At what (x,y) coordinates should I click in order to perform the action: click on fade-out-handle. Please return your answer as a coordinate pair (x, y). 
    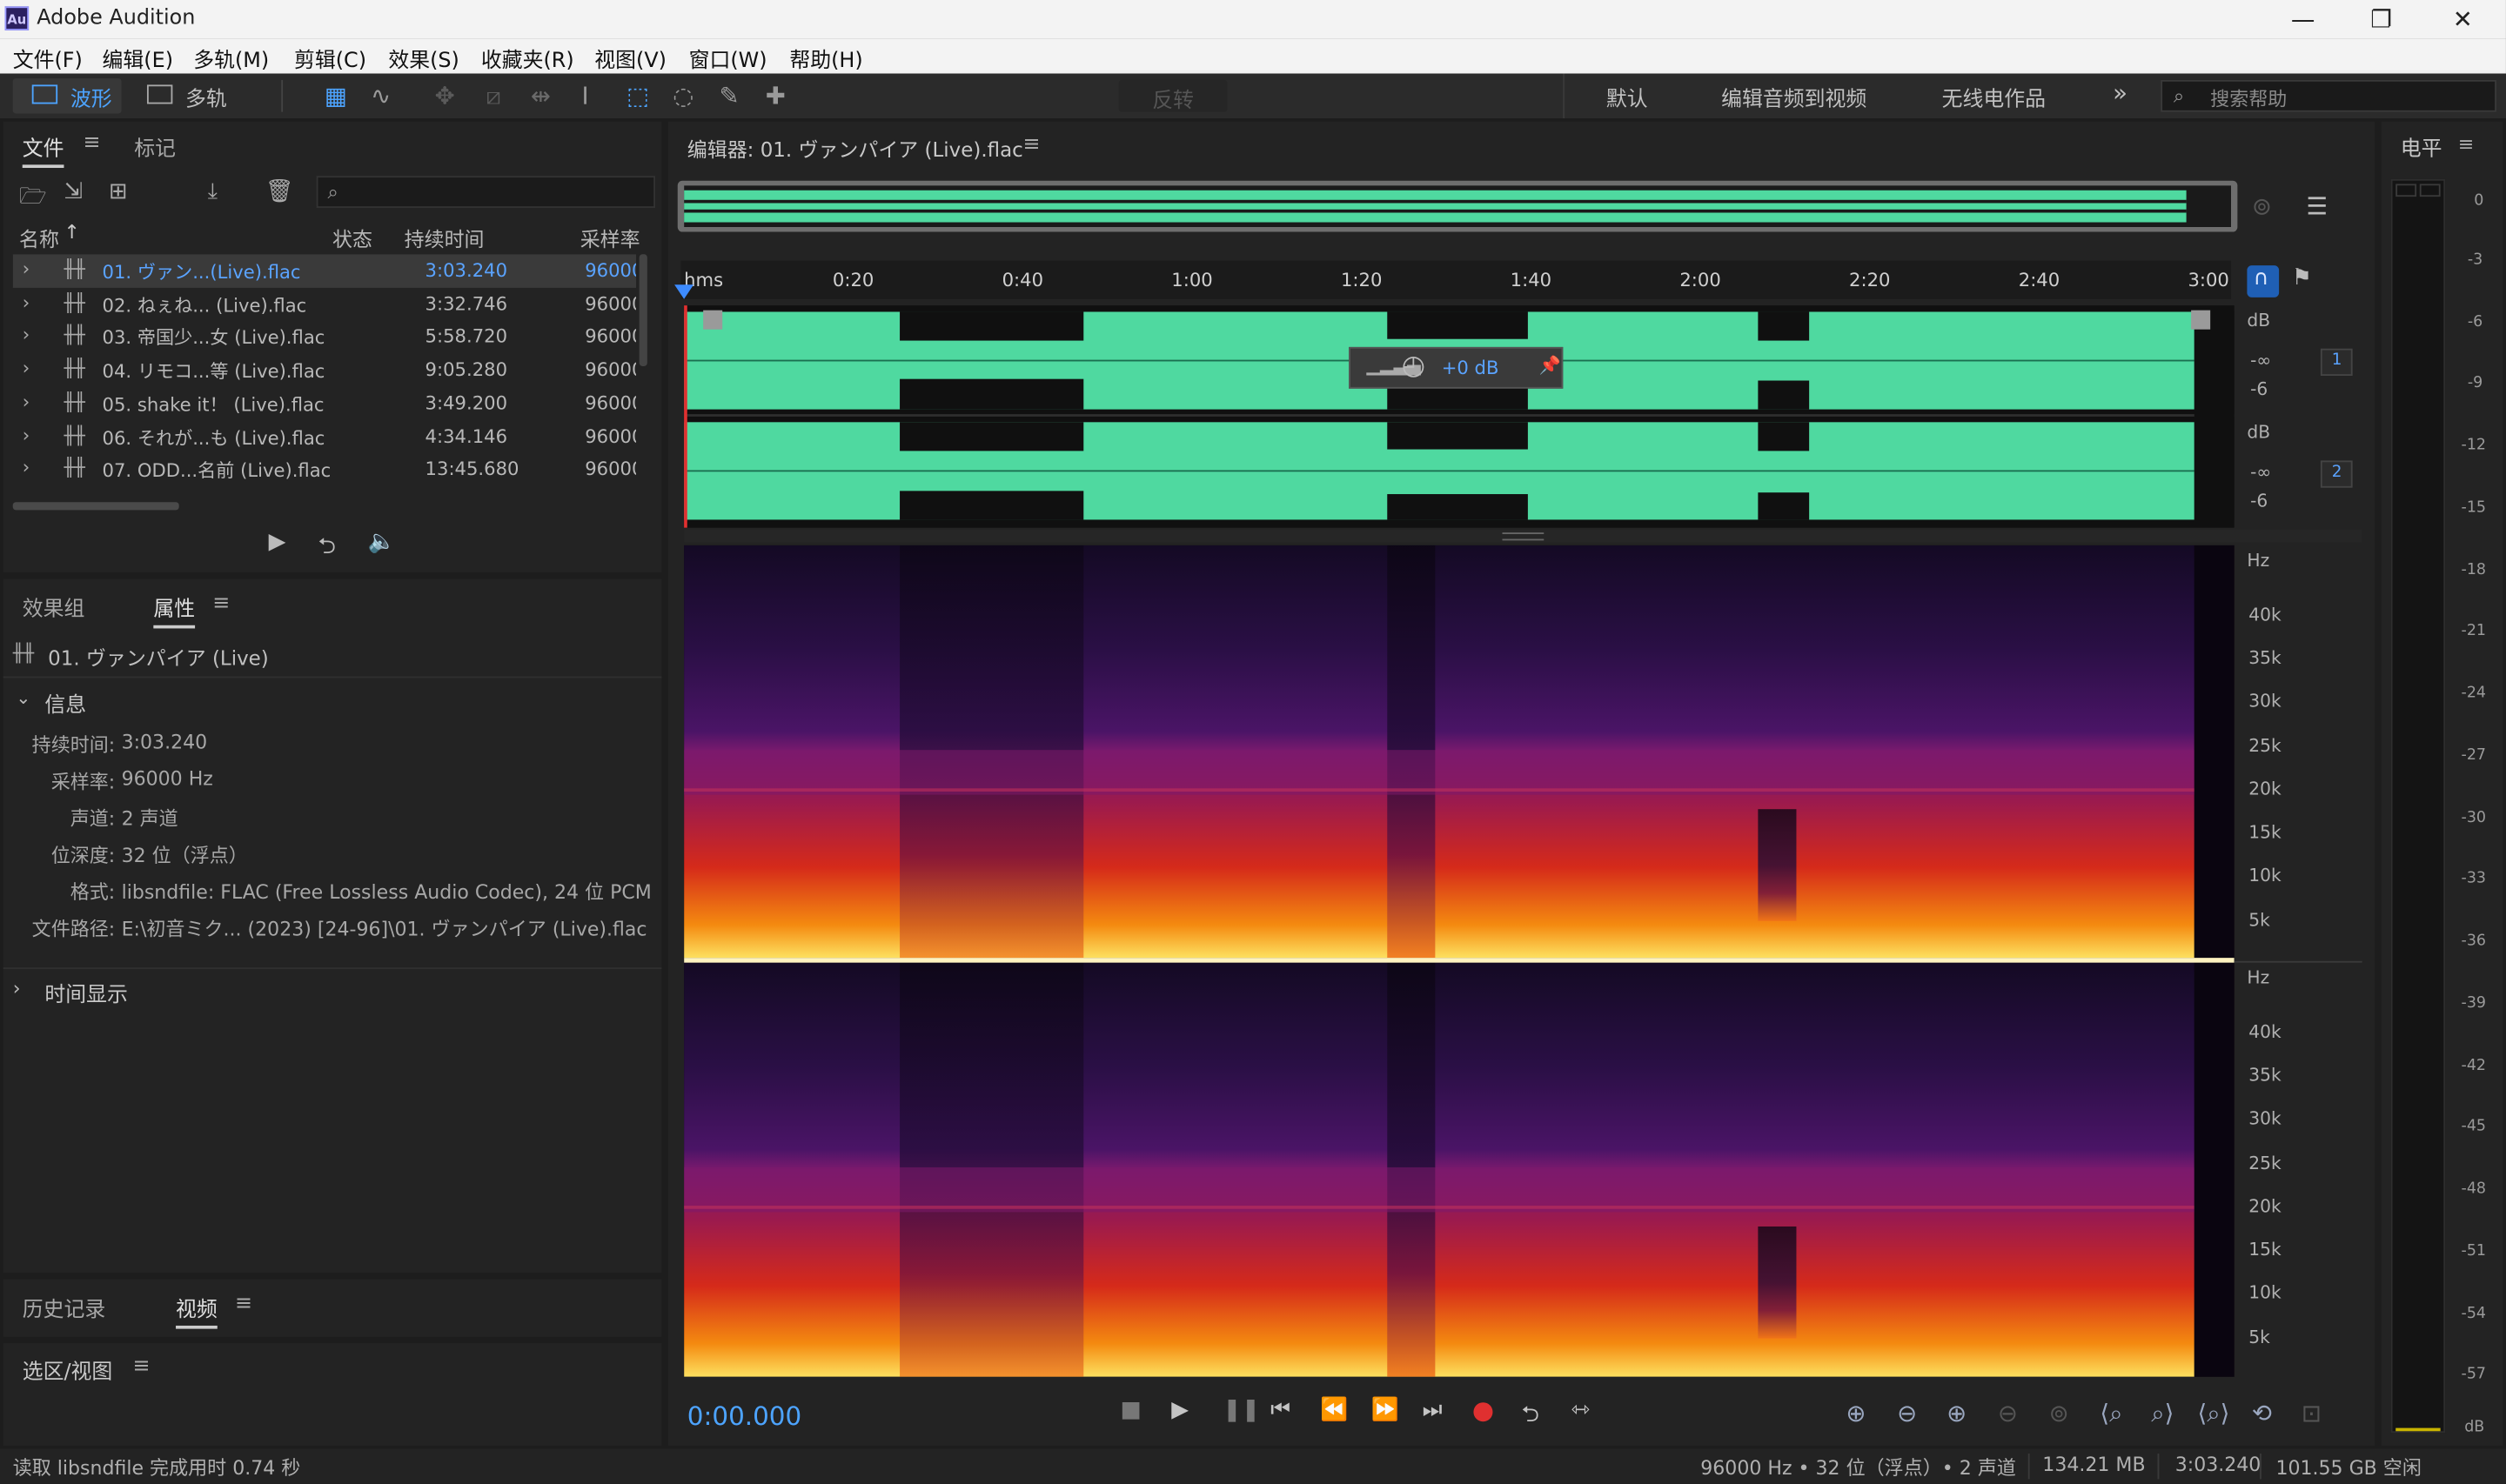
    Looking at the image, I should click on (2201, 320).